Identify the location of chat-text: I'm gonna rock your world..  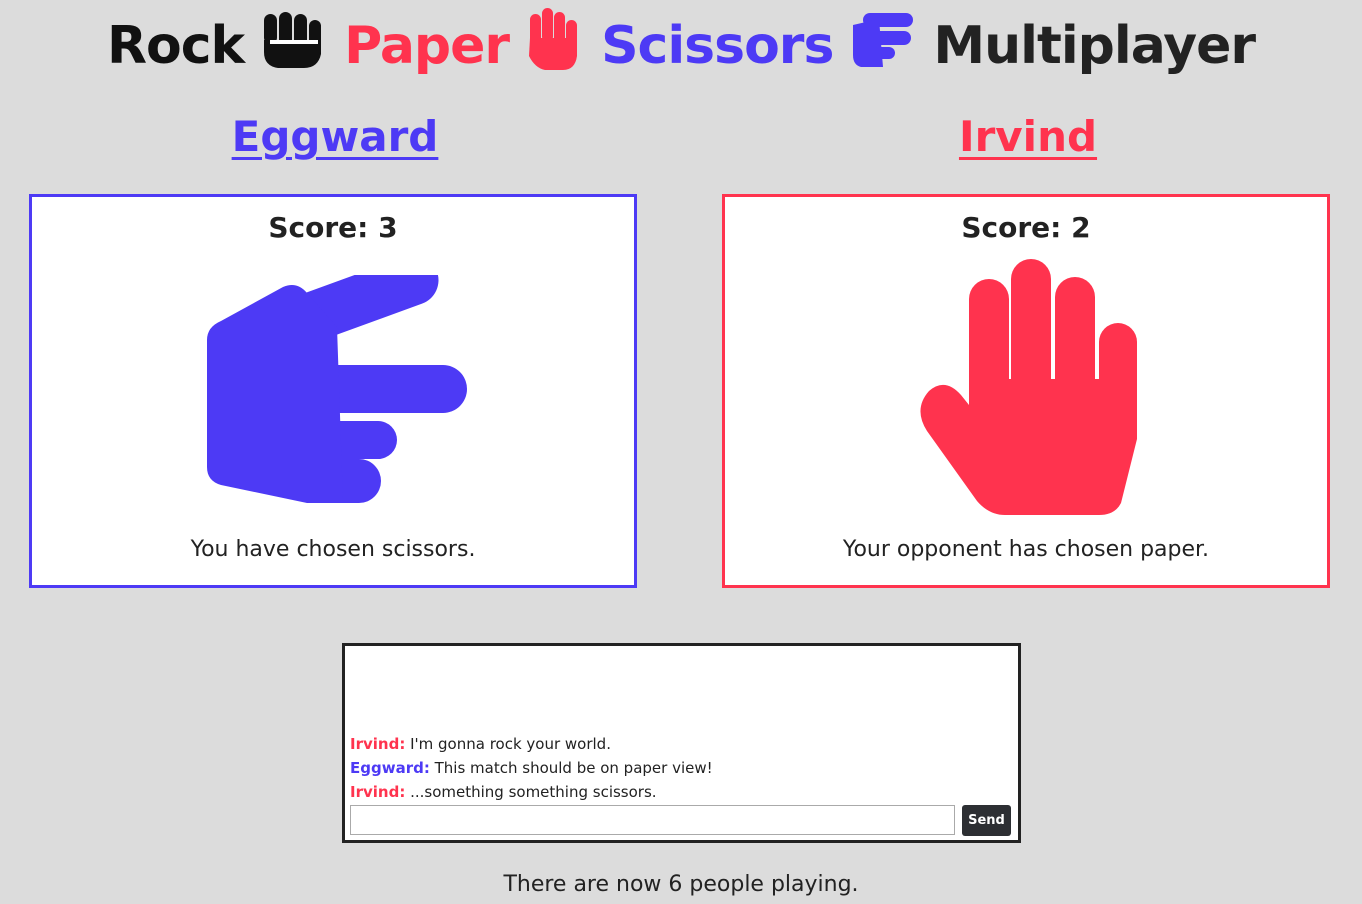
(510, 744).